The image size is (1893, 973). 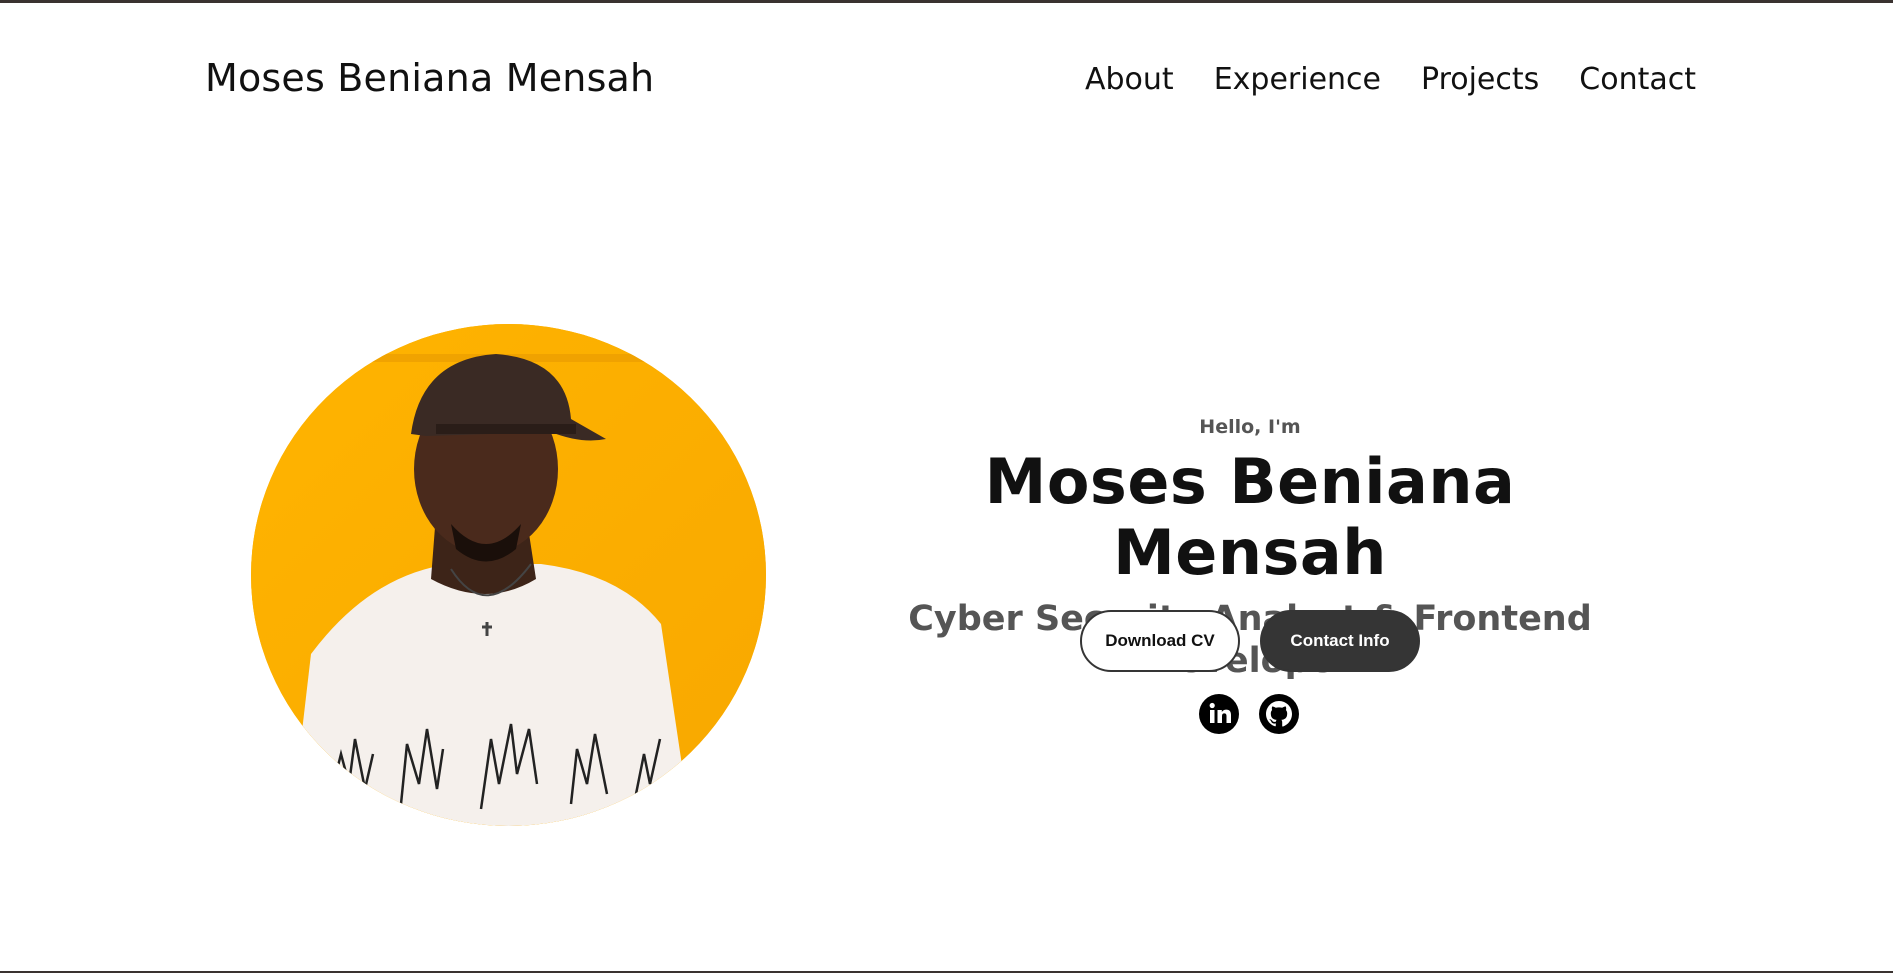 I want to click on main-nav: About Experience Projects Contact, so click(x=1390, y=80).